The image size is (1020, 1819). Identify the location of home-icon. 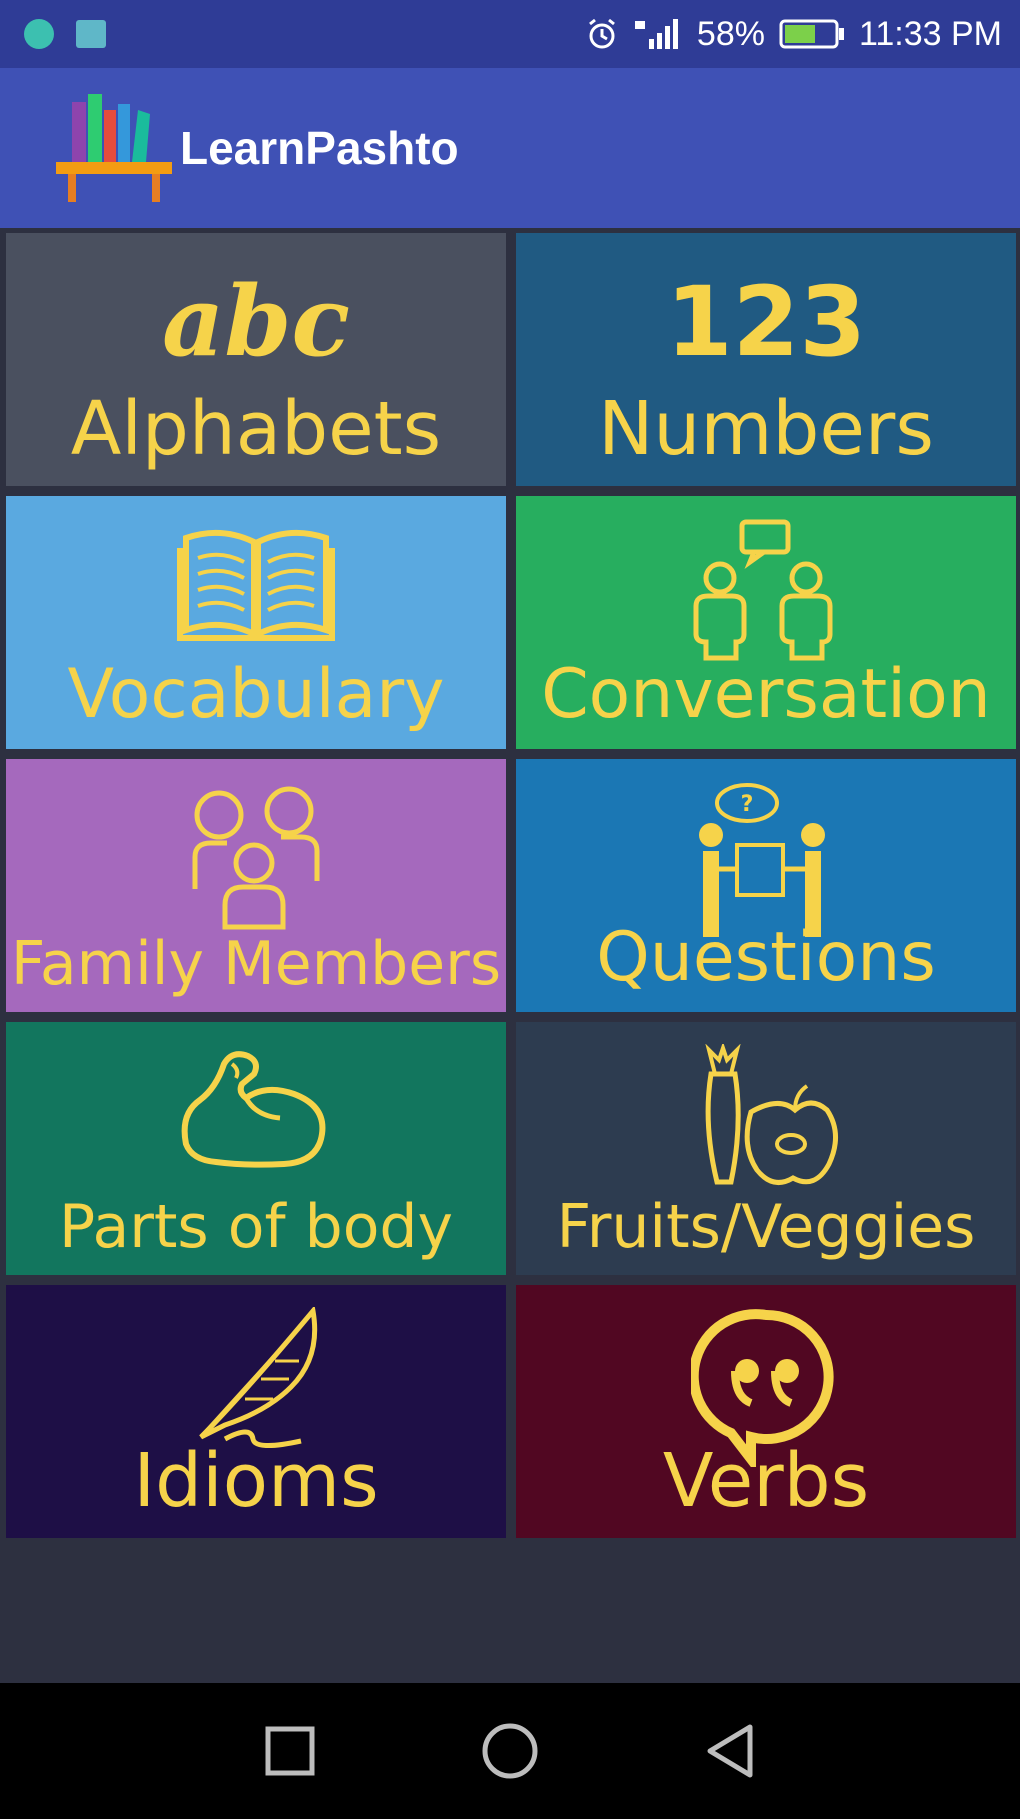
(510, 1751).